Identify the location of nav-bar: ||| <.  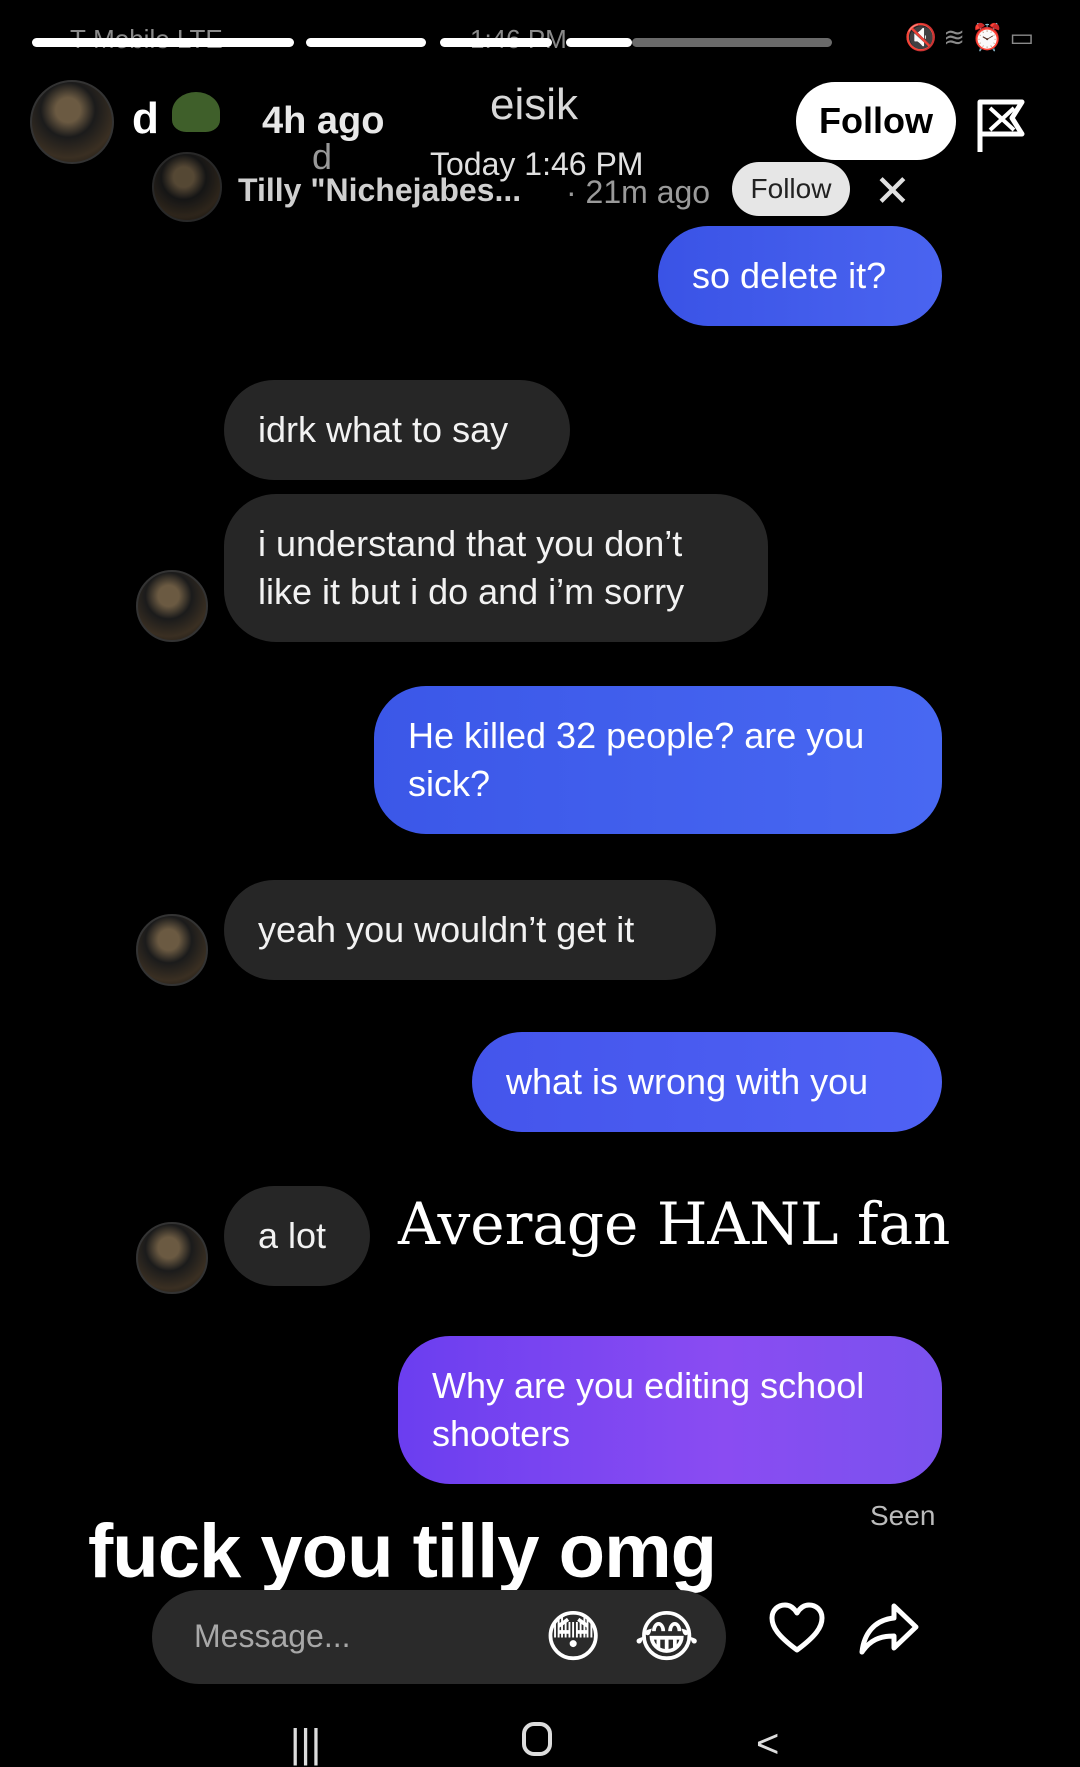
(540, 1744).